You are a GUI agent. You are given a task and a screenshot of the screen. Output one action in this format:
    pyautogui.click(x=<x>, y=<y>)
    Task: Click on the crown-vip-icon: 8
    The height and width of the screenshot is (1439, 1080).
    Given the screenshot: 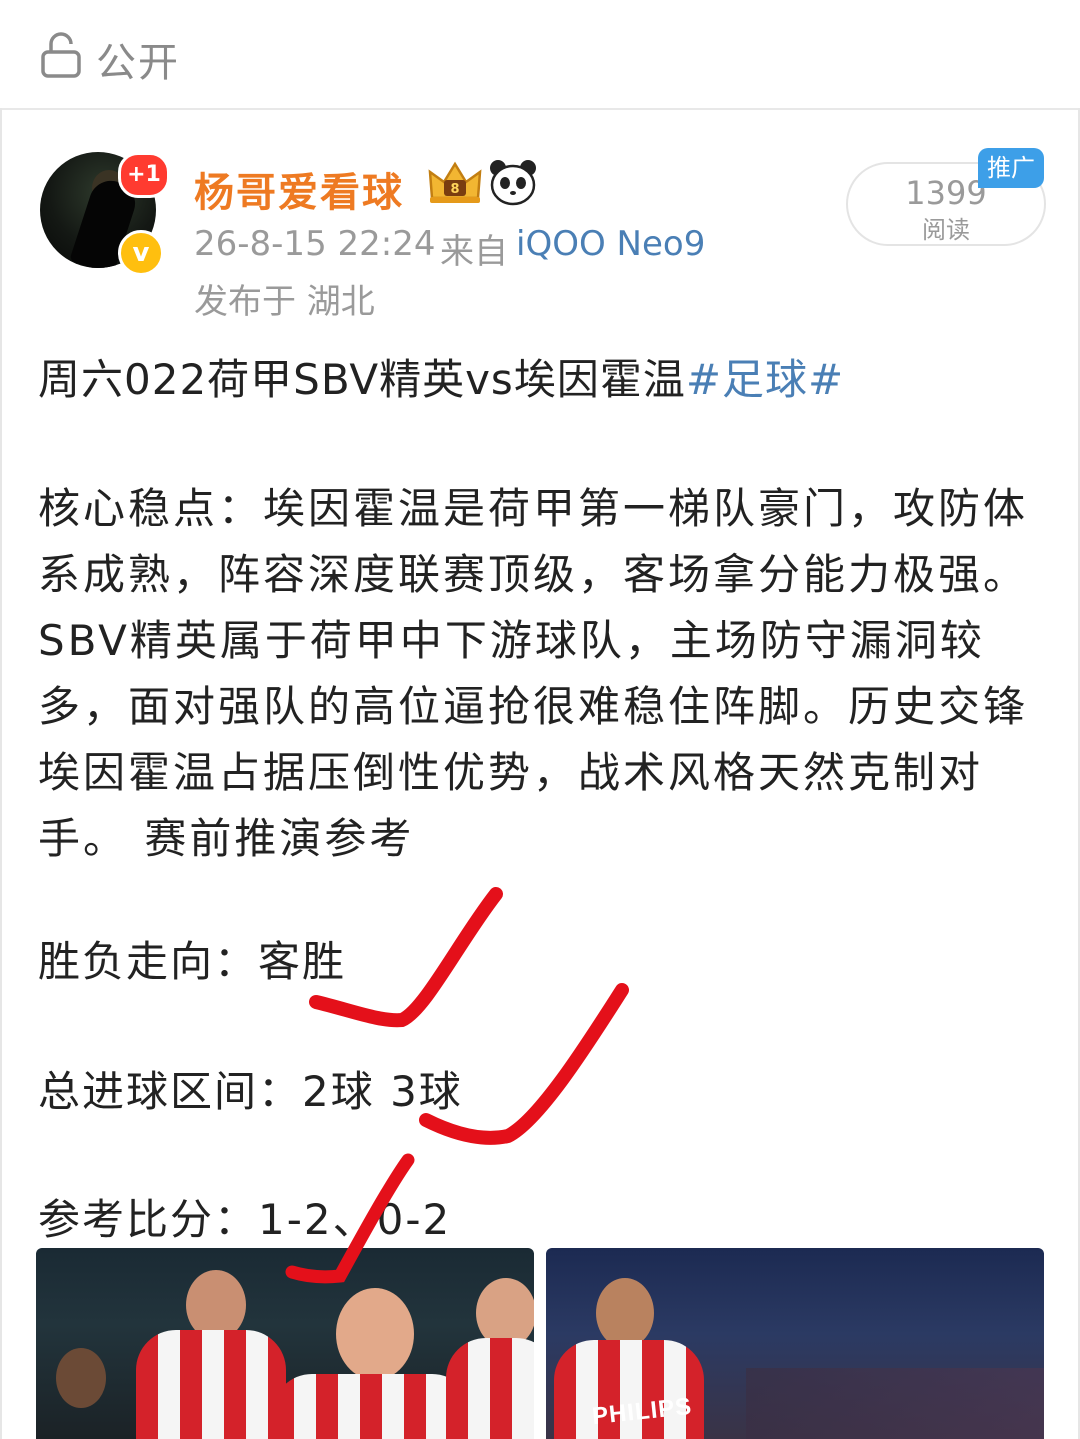 What is the action you would take?
    pyautogui.click(x=455, y=182)
    